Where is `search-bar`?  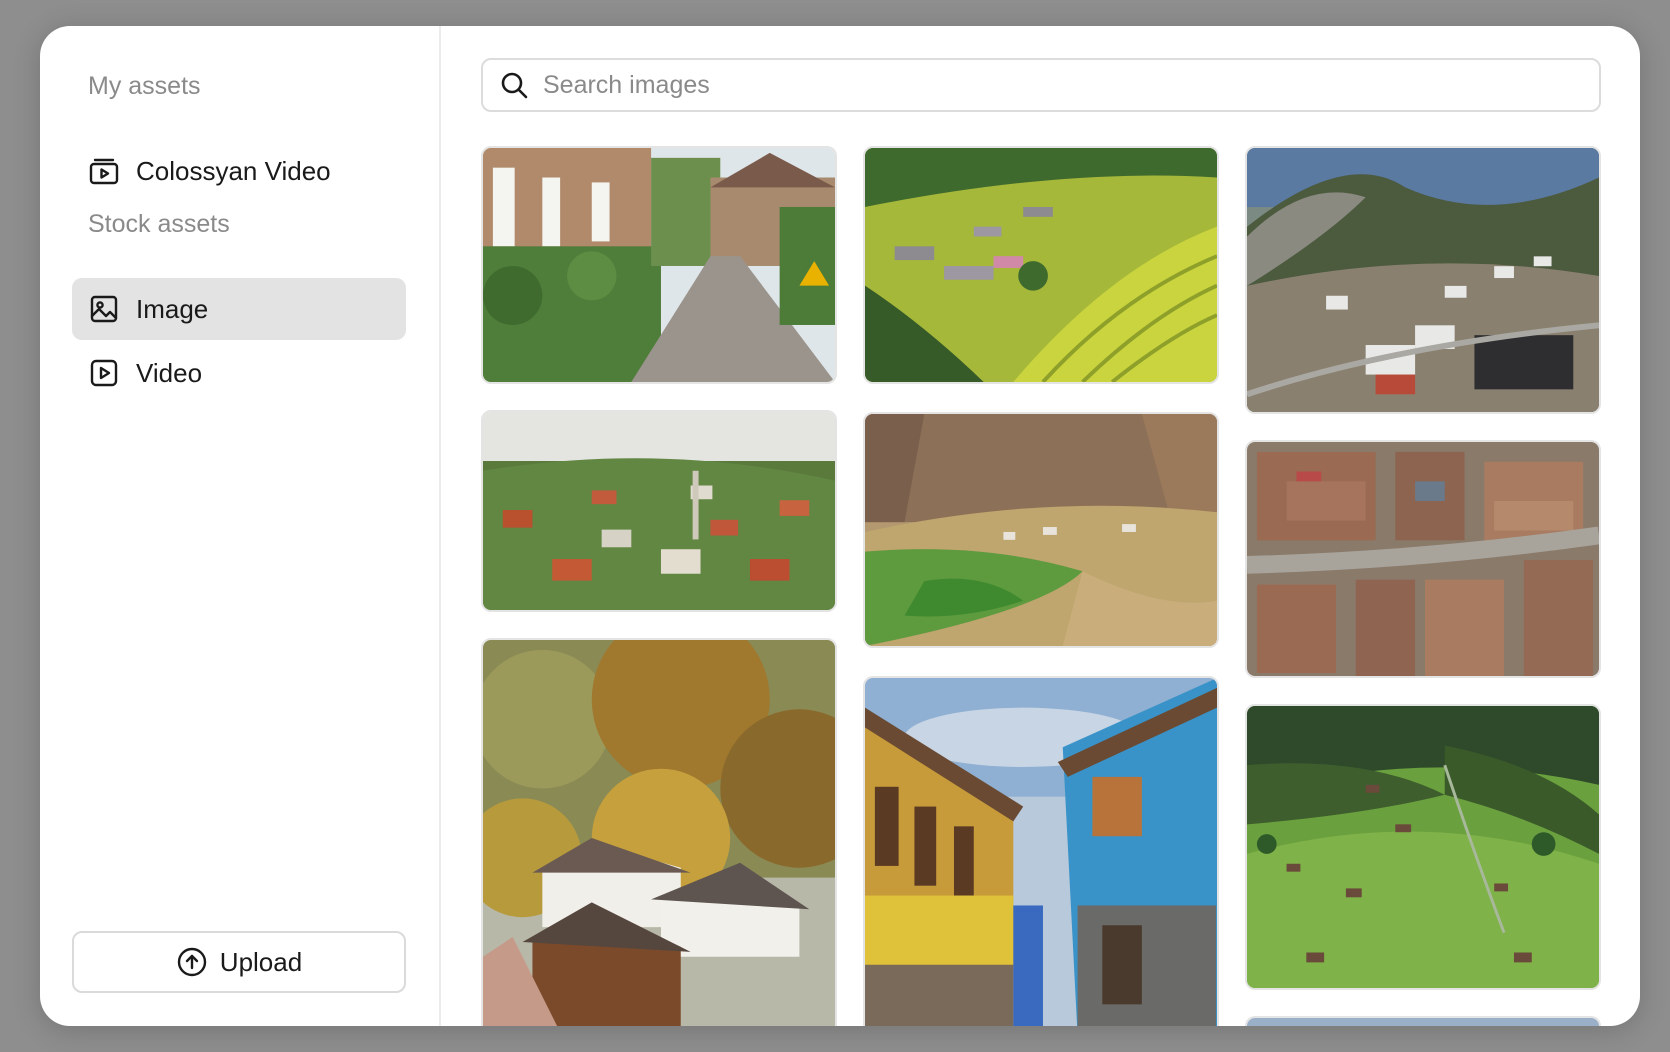
search-bar is located at coordinates (1041, 85).